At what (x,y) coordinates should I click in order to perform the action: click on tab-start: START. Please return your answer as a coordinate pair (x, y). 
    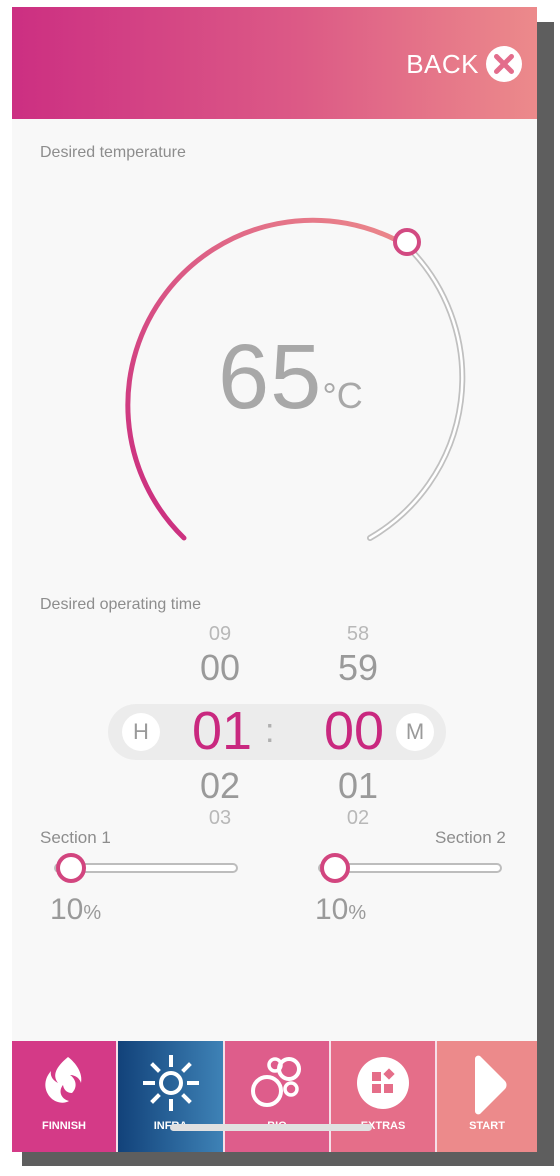
    Looking at the image, I should click on (487, 1096).